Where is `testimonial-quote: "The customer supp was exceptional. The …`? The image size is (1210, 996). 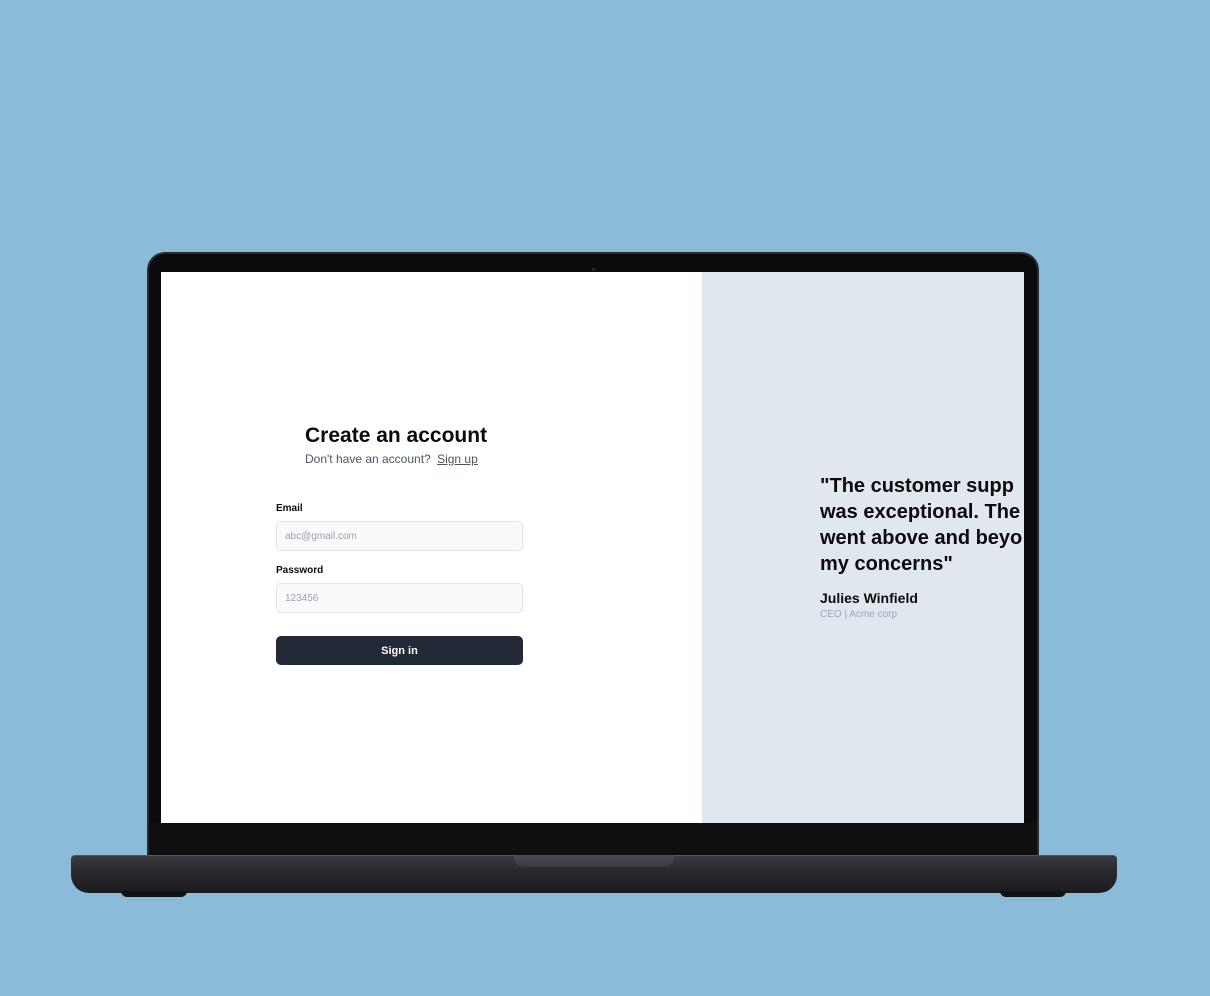
testimonial-quote: "The customer supp was exceptional. The … is located at coordinates (922, 525).